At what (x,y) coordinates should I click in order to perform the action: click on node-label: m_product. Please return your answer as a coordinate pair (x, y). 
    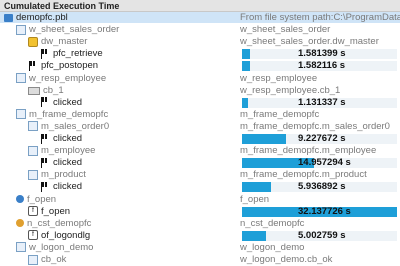
    Looking at the image, I should click on (63, 175).